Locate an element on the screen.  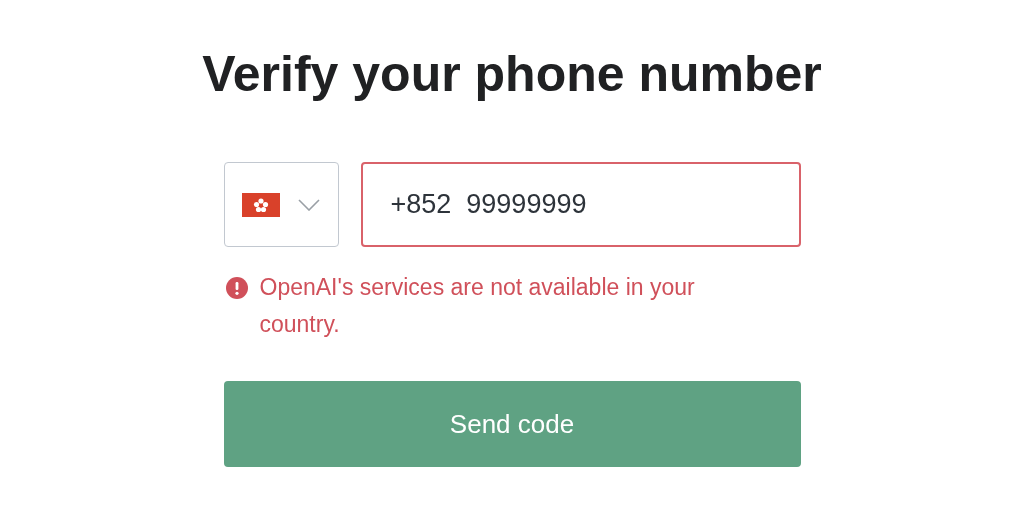
error-icon is located at coordinates (236, 288).